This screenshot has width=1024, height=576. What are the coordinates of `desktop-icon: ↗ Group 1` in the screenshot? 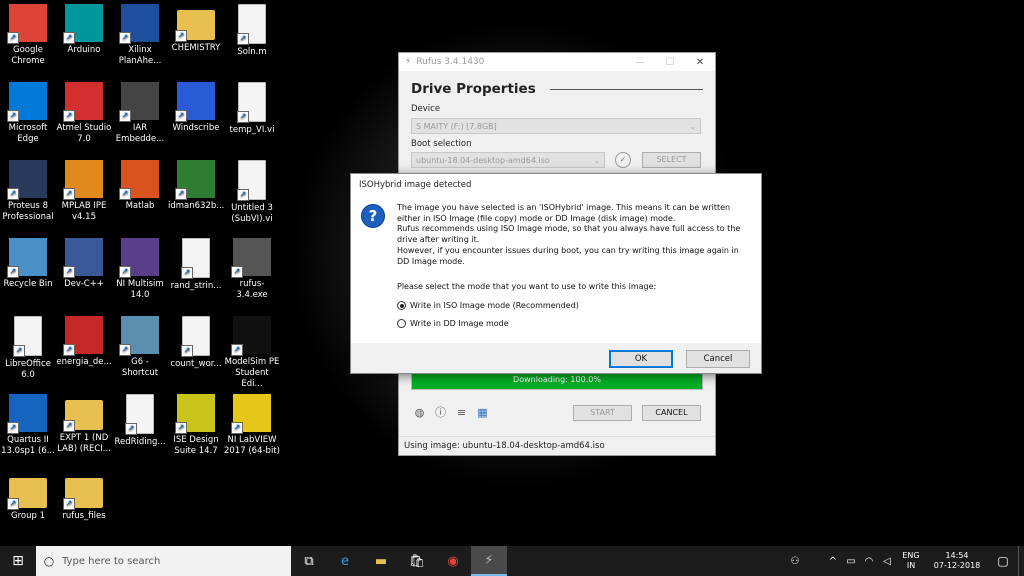 It's located at (28, 497).